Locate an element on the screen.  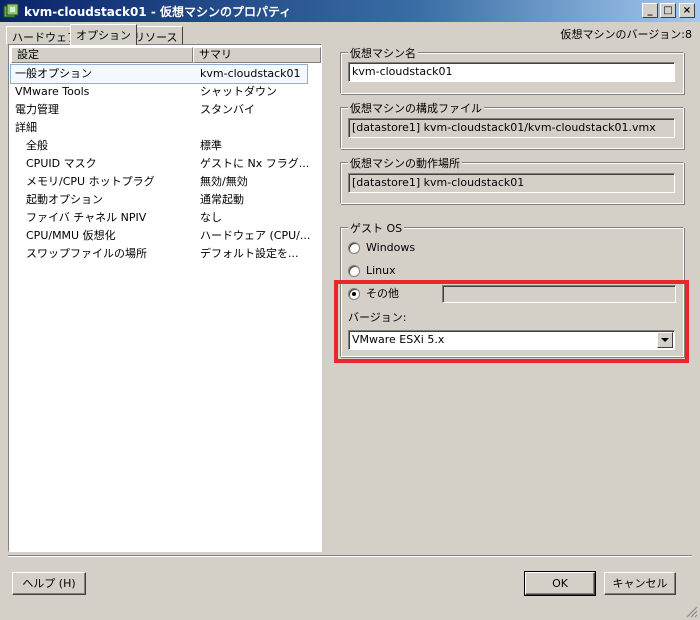
list-item-value: シャットダウン is located at coordinates (238, 91).